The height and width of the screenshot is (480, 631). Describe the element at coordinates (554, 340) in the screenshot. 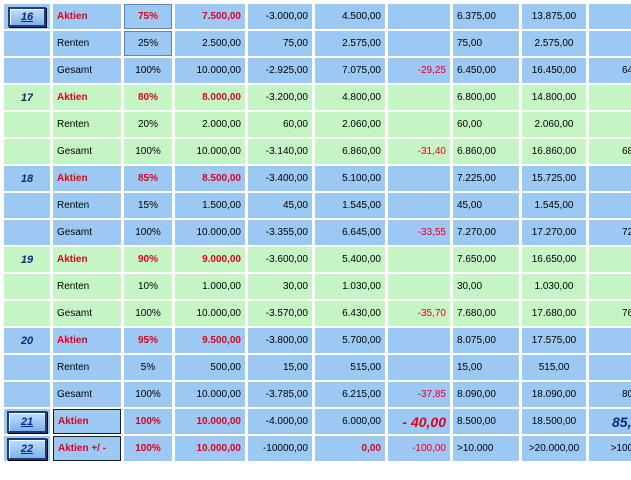

I see `total-cell: 17.575,00` at that location.